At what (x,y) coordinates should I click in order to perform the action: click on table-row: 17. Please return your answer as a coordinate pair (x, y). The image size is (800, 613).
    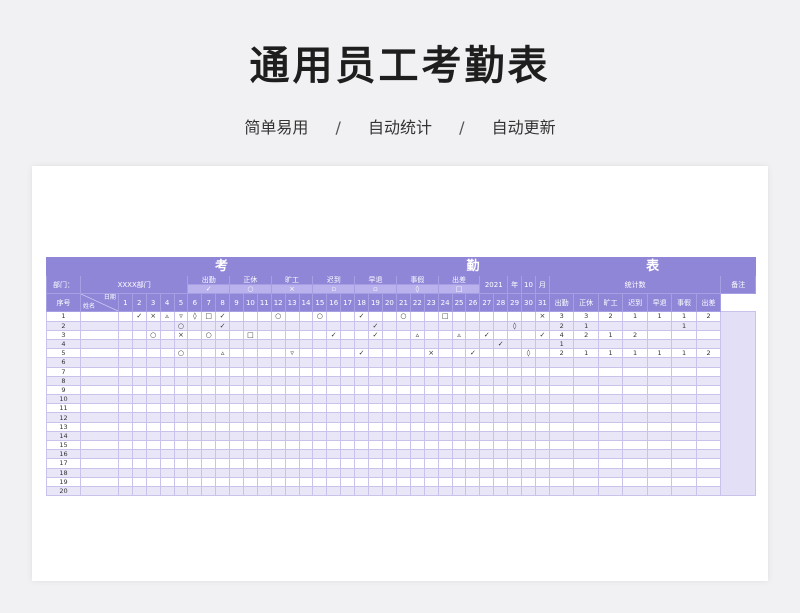
    Looking at the image, I should click on (401, 463).